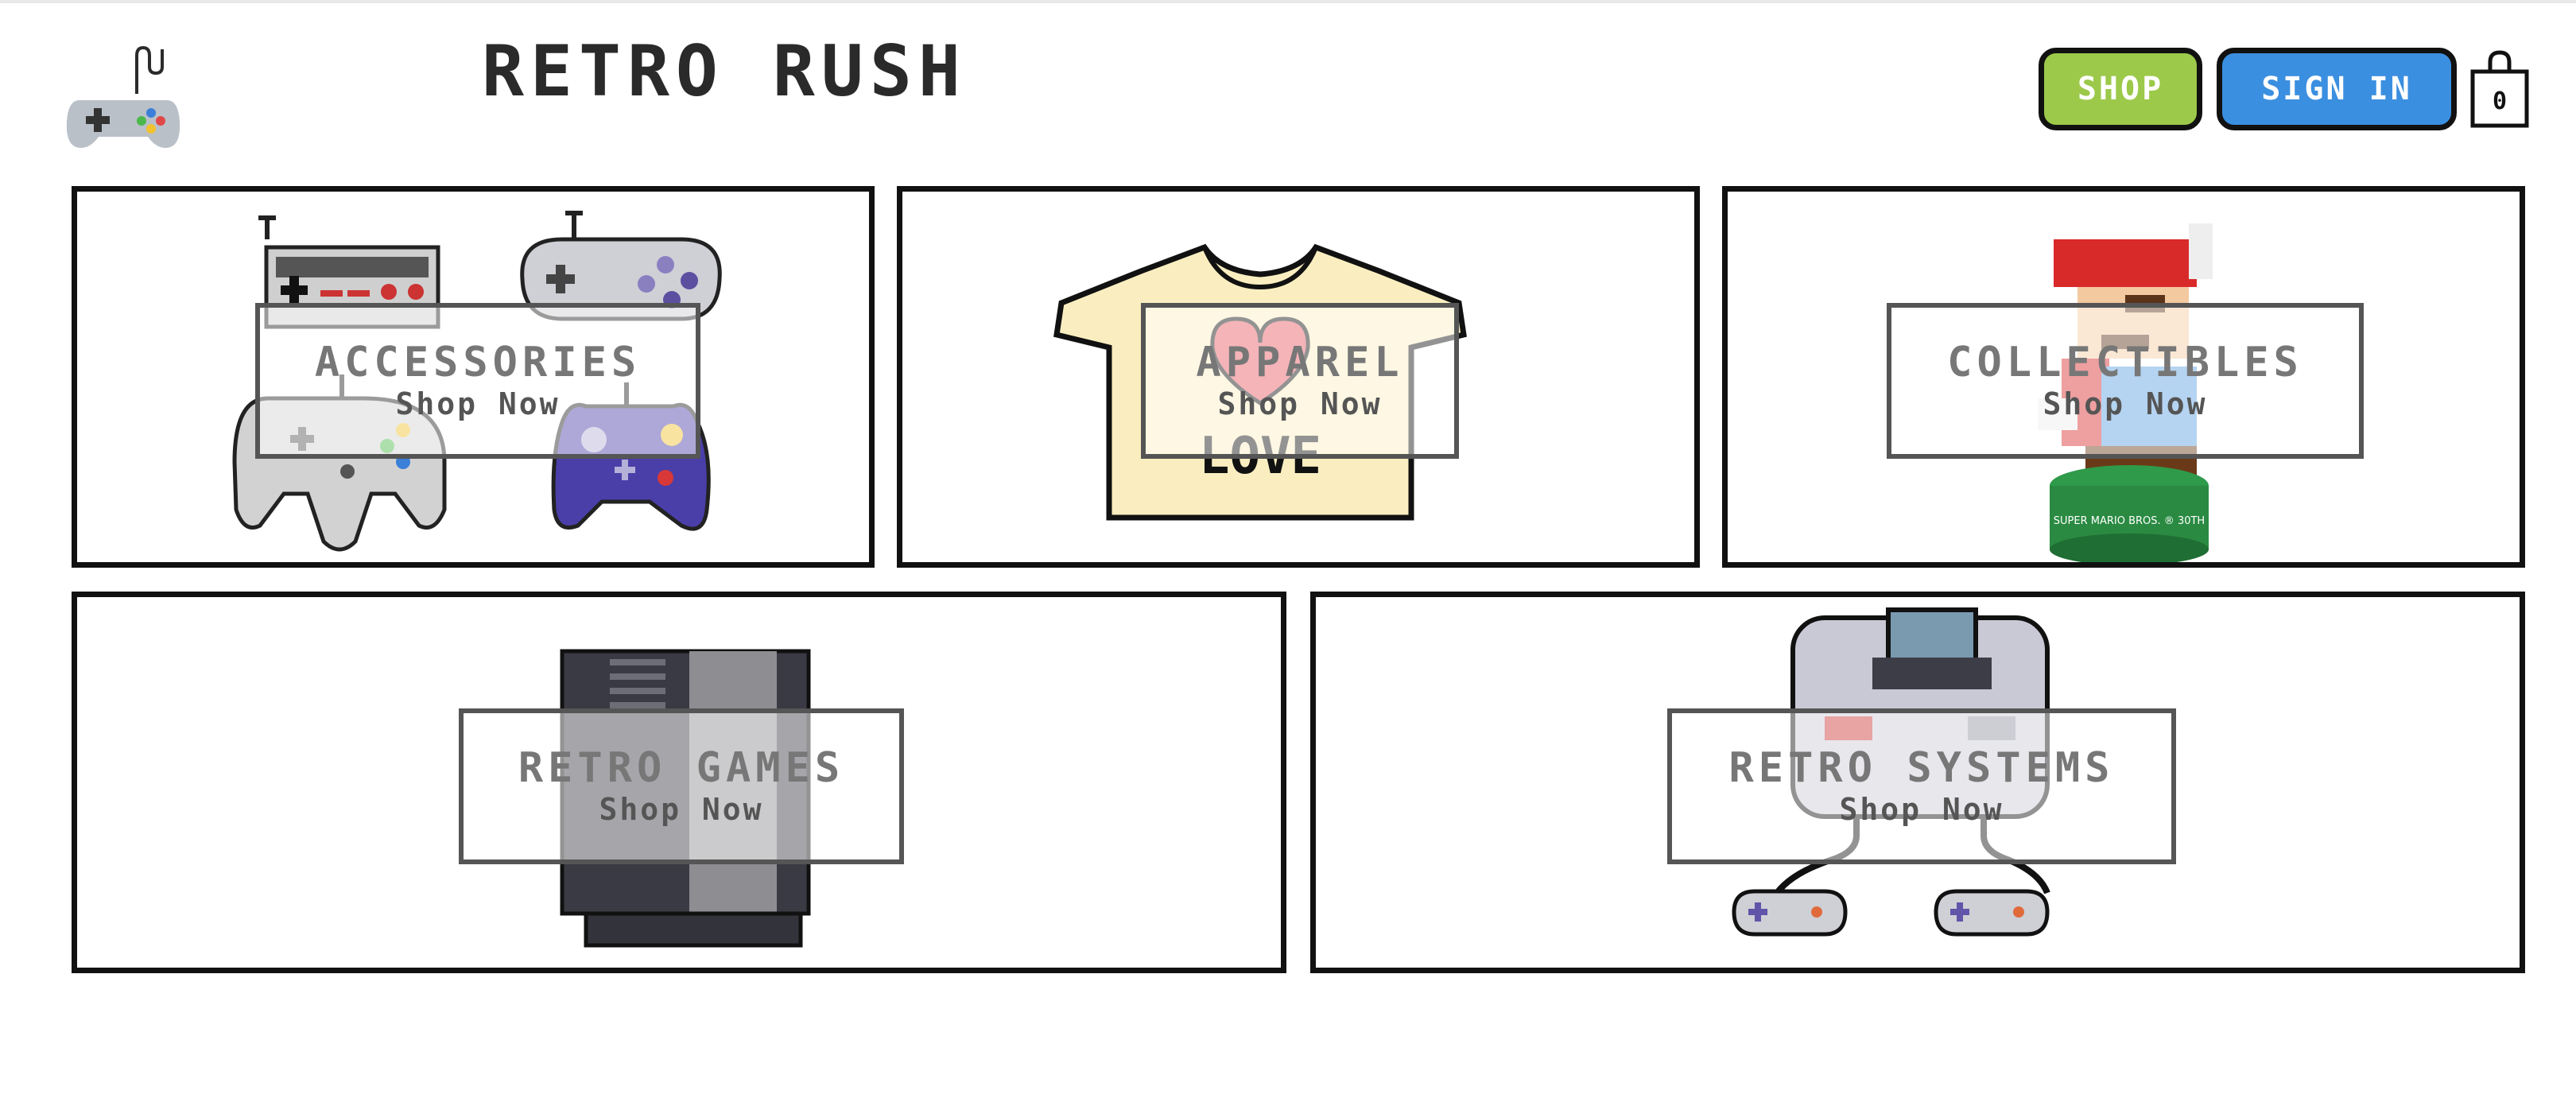 The height and width of the screenshot is (1102, 2576). I want to click on brand-title: RETRO RUSH, so click(725, 71).